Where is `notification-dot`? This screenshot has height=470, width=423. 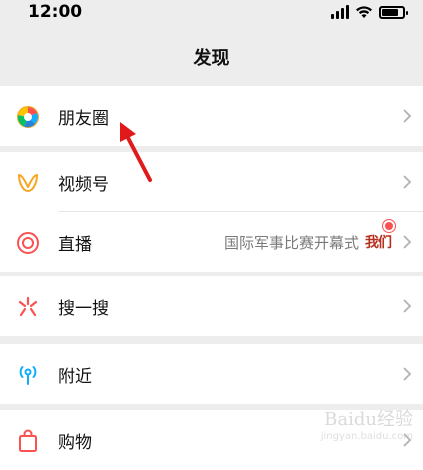
notification-dot is located at coordinates (389, 226).